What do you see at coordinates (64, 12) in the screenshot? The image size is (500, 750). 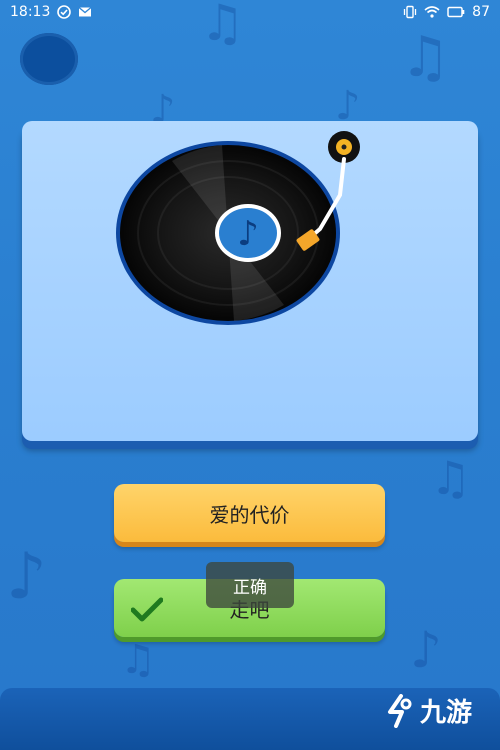 I see `check-circle-icon` at bounding box center [64, 12].